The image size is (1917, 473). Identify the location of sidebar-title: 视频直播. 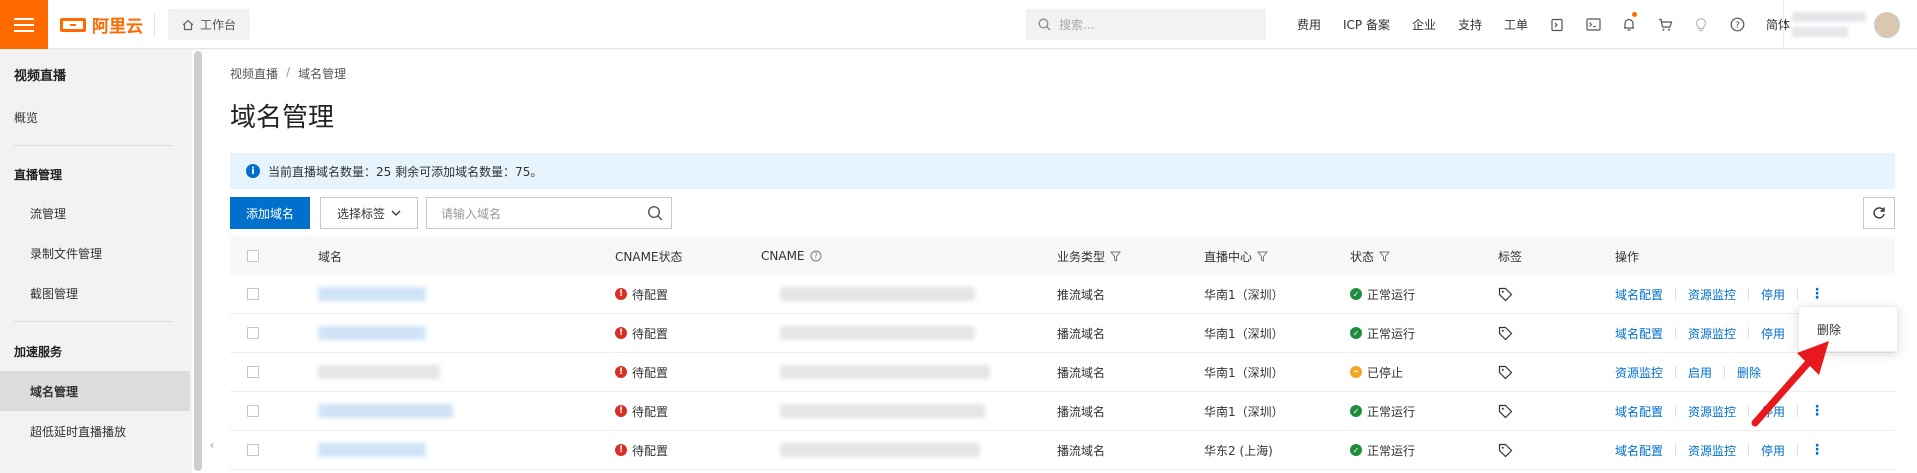
(40, 76).